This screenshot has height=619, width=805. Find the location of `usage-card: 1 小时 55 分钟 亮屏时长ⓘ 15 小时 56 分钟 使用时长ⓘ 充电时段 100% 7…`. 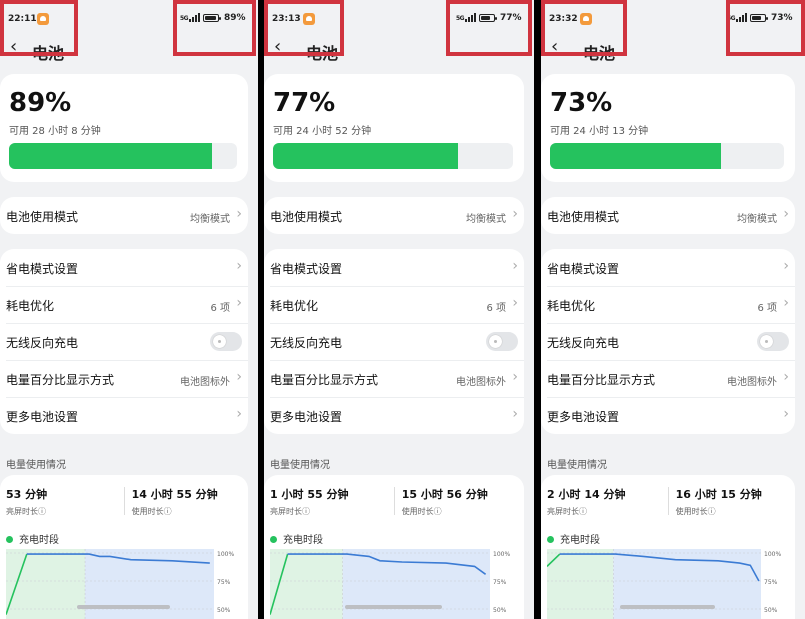

usage-card: 1 小时 55 分钟 亮屏时长ⓘ 15 小时 56 分钟 使用时长ⓘ 充电时段 100% 7… is located at coordinates (394, 547).